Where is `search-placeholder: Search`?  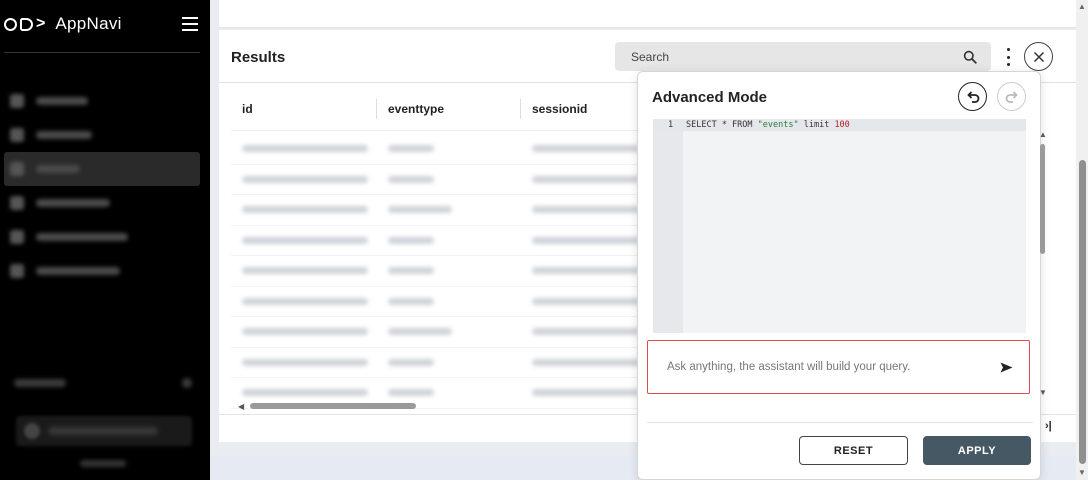 search-placeholder: Search is located at coordinates (650, 56).